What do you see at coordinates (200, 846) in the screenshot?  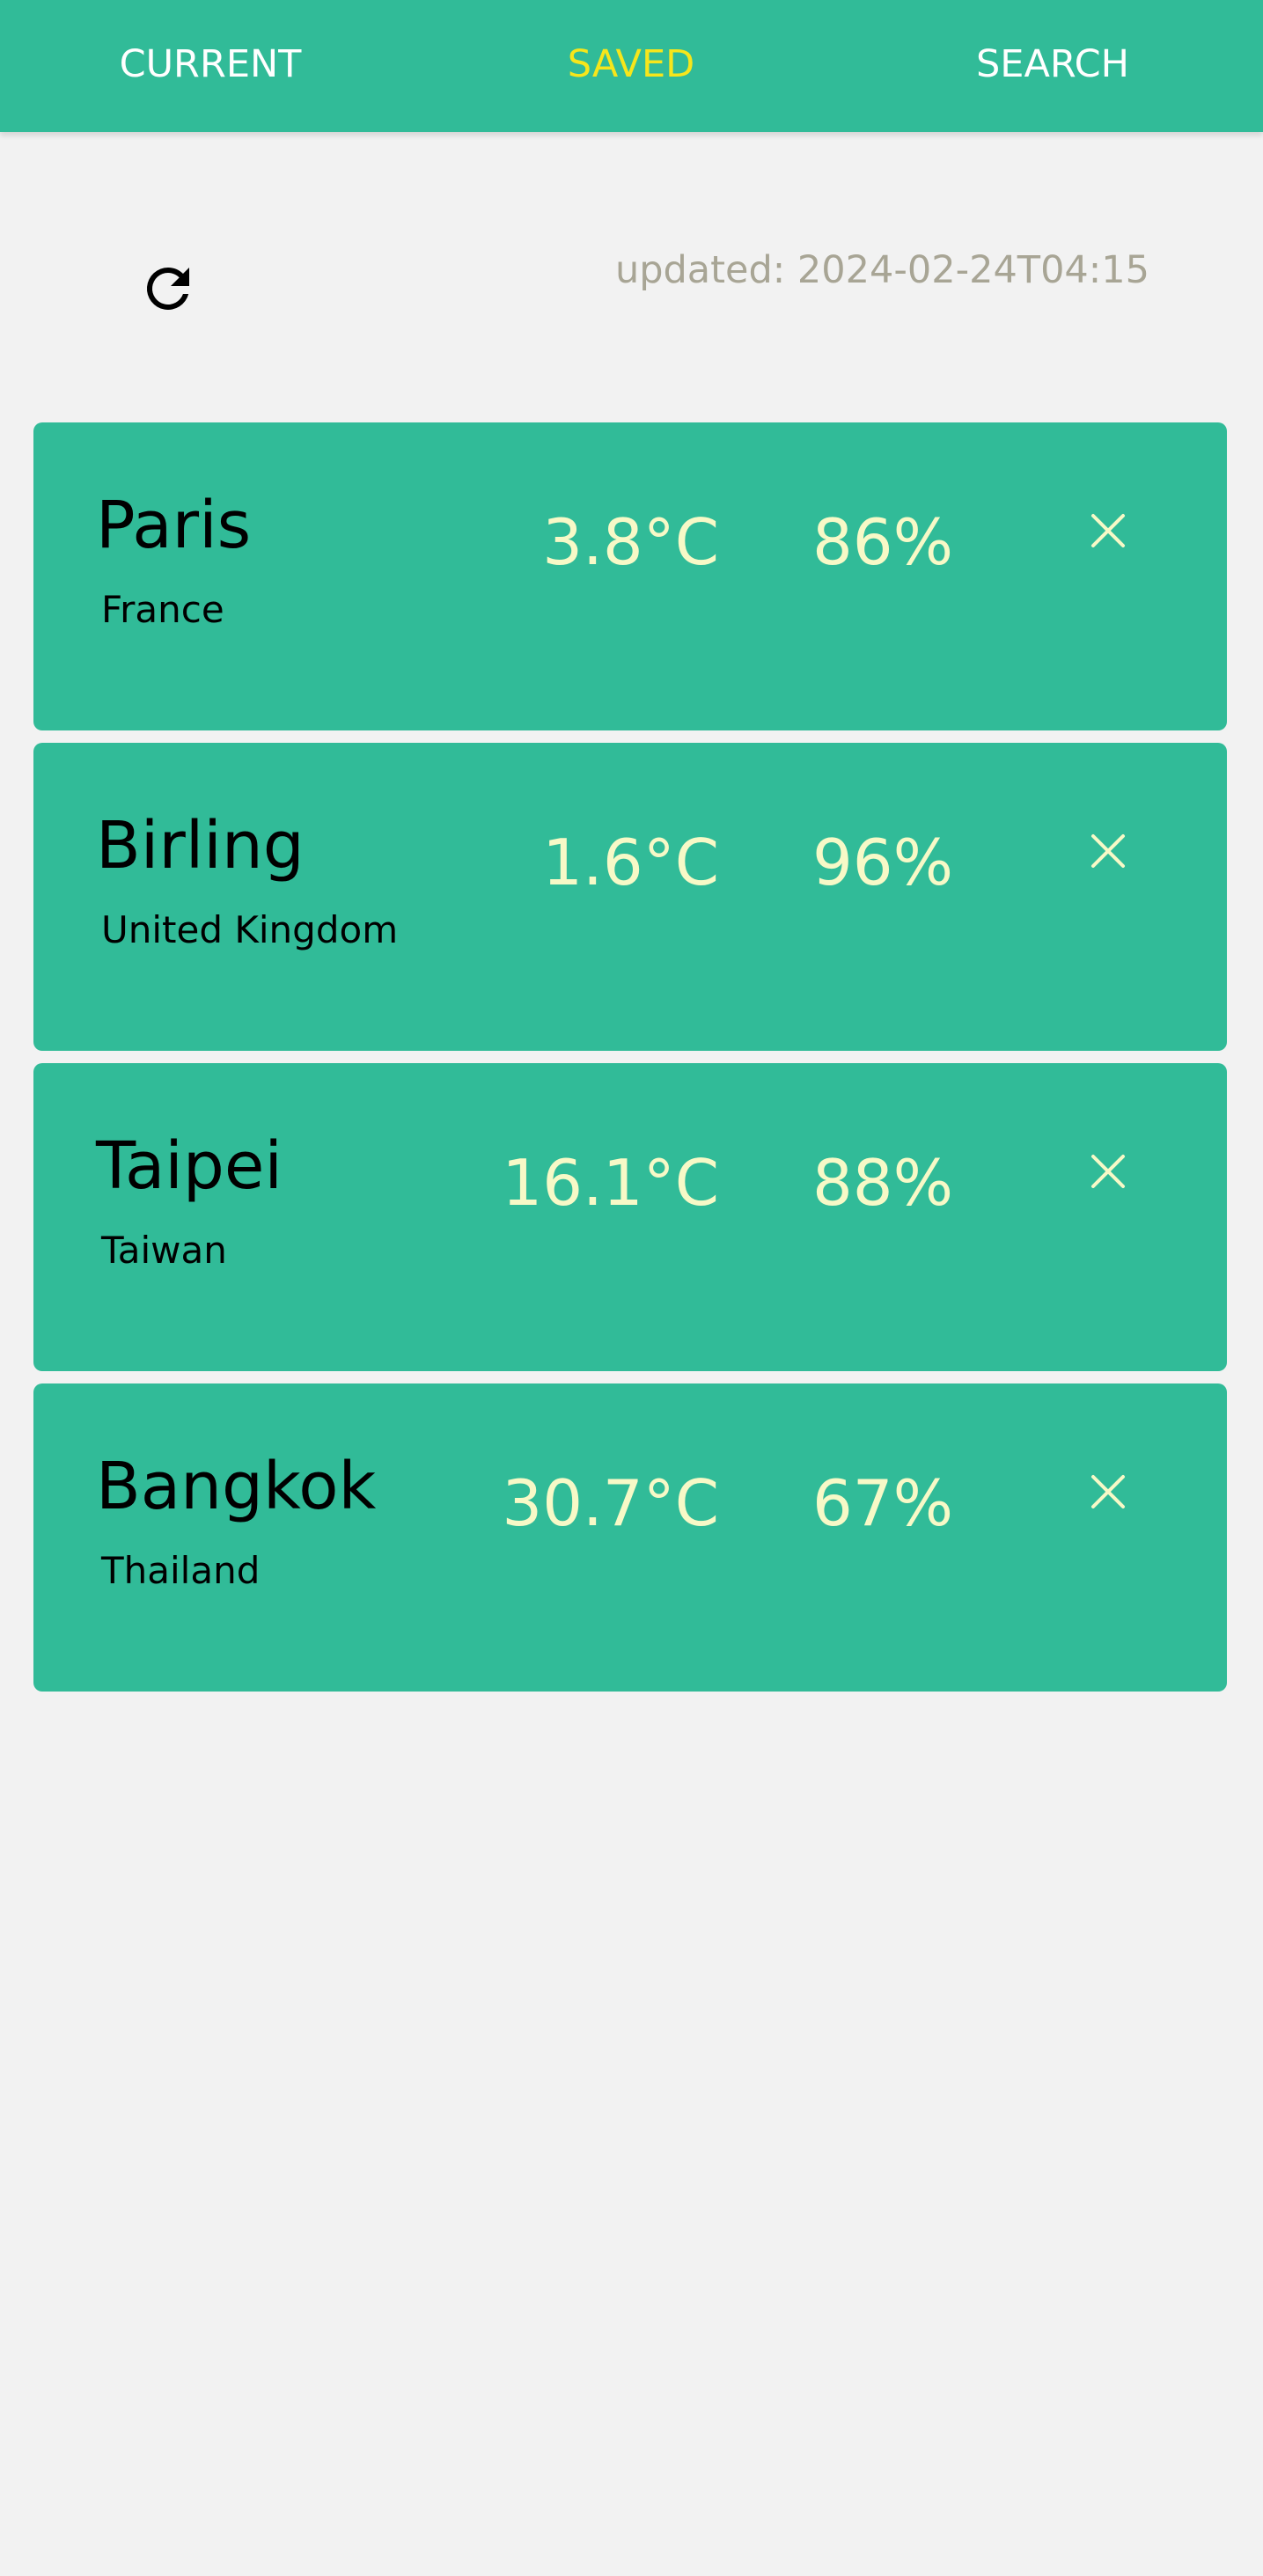 I see `city-name: Birling` at bounding box center [200, 846].